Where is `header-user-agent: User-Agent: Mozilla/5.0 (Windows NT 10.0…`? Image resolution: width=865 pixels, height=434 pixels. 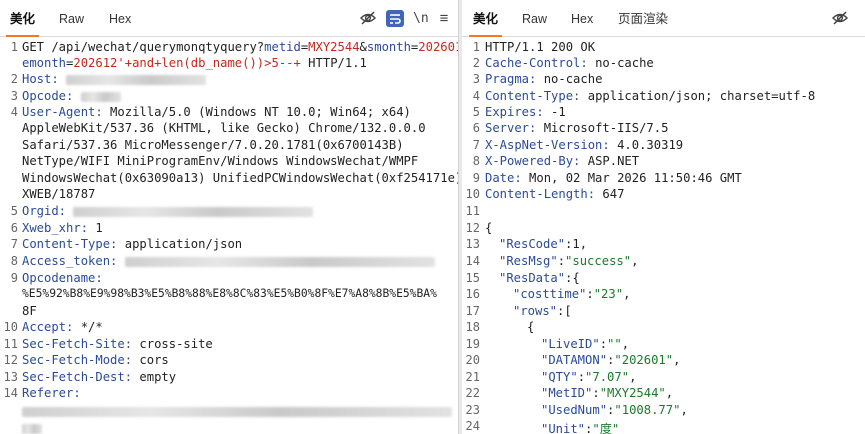 header-user-agent: User-Agent: Mozilla/5.0 (Windows NT 10.0… is located at coordinates (216, 112).